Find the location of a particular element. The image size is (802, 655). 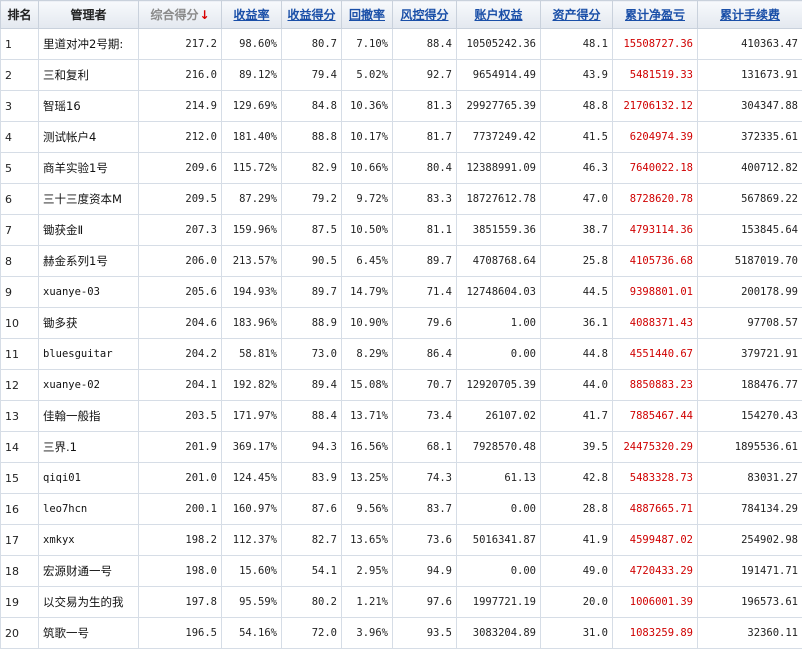

cell-rank: 11 is located at coordinates (19, 354).